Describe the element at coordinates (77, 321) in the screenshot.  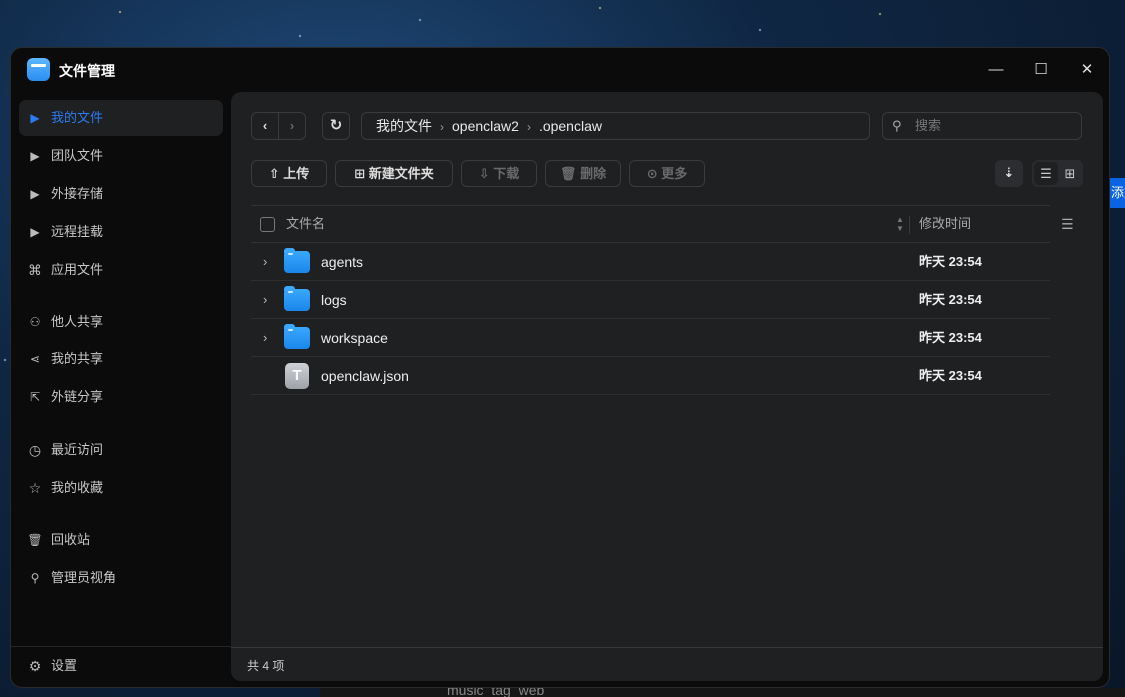
I see `sidebar-item-label: 他人共享` at that location.